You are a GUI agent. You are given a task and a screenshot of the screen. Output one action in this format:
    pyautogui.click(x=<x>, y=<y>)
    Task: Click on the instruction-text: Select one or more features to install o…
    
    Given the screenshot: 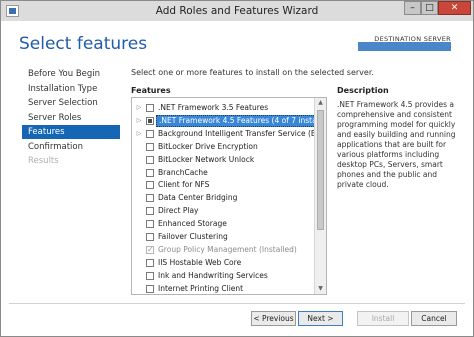 What is the action you would take?
    pyautogui.click(x=252, y=72)
    